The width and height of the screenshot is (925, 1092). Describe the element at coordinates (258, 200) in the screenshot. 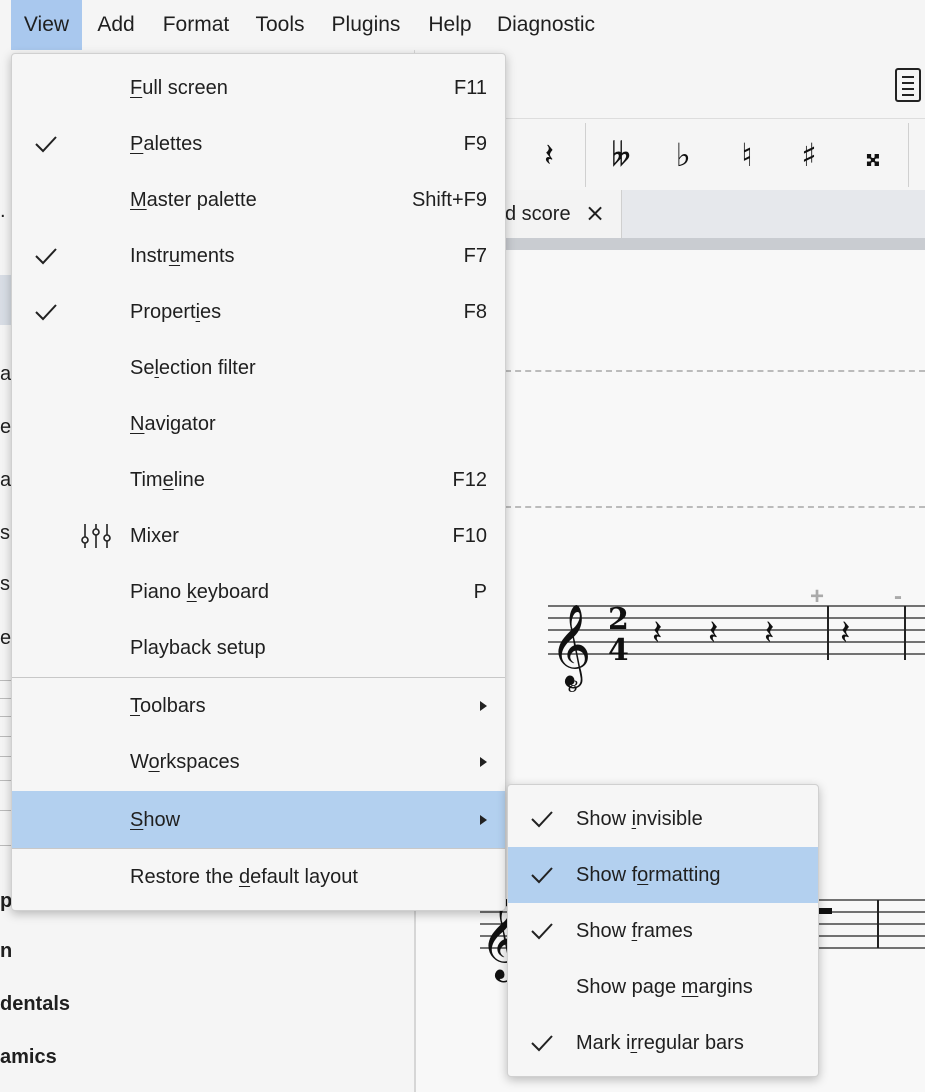

I see `menu-item-master-palette: Master palette Shift+F9` at that location.